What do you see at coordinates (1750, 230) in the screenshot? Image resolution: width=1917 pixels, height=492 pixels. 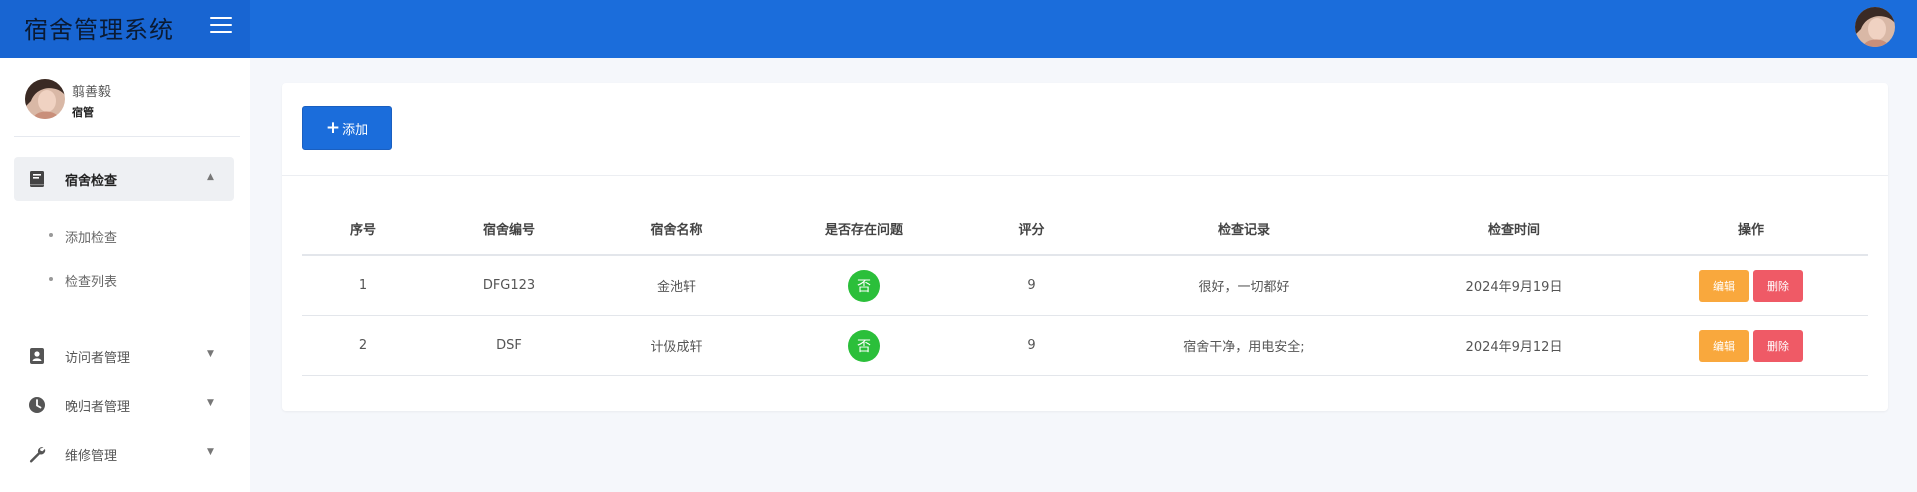 I see `column-header-actions: 操作` at bounding box center [1750, 230].